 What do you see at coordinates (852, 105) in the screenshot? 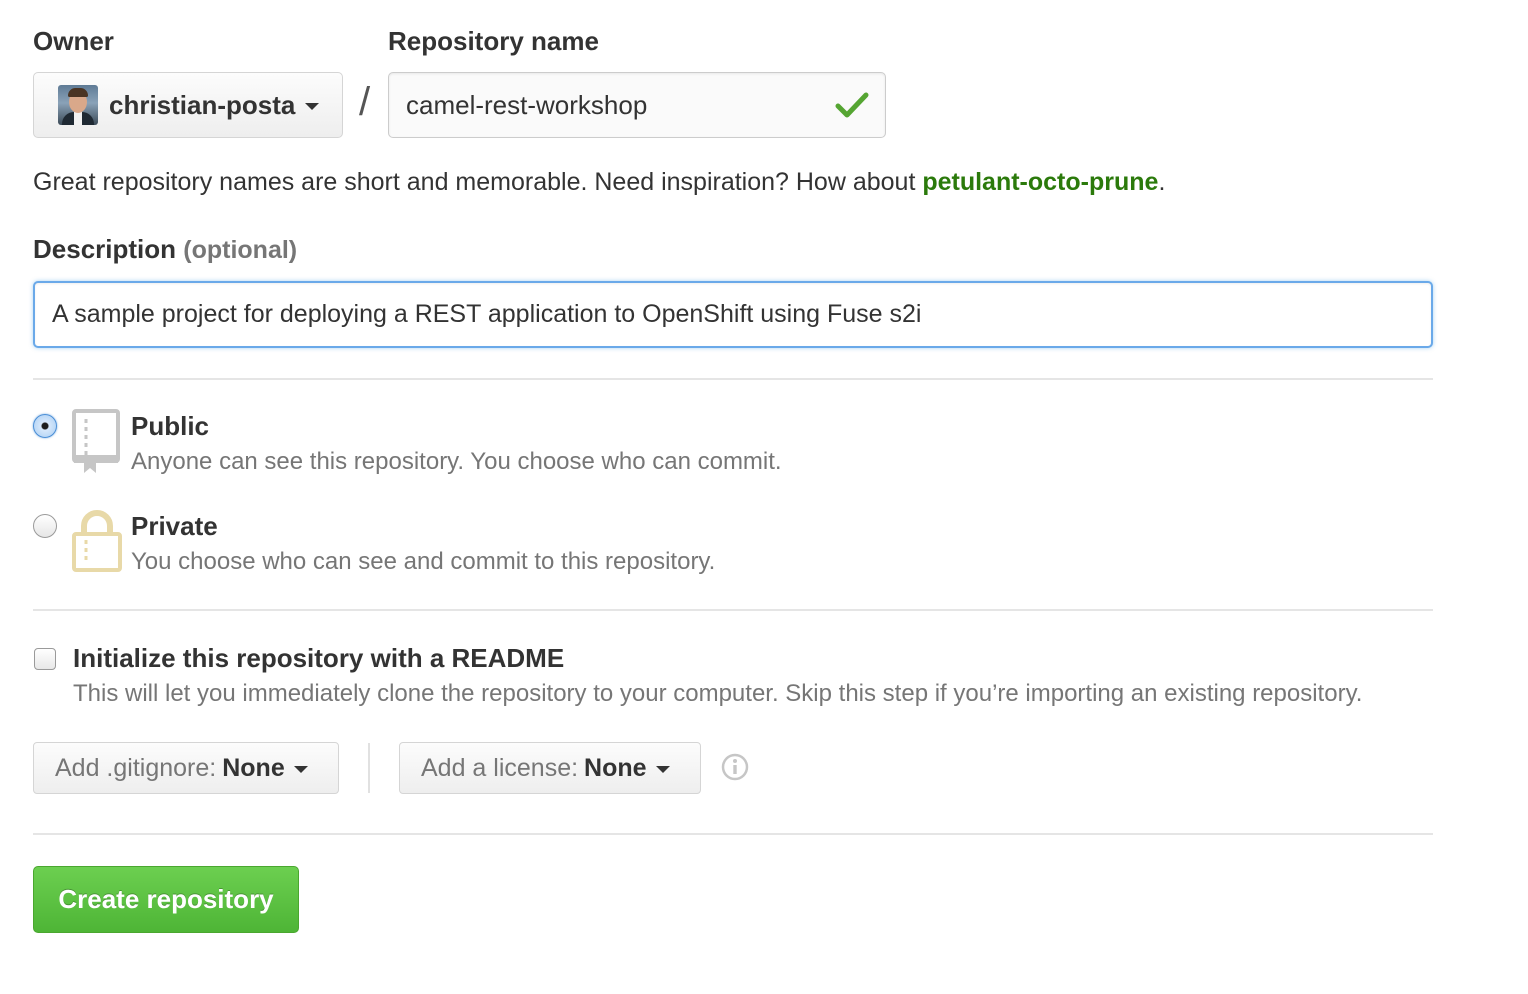
I see `check-icon` at bounding box center [852, 105].